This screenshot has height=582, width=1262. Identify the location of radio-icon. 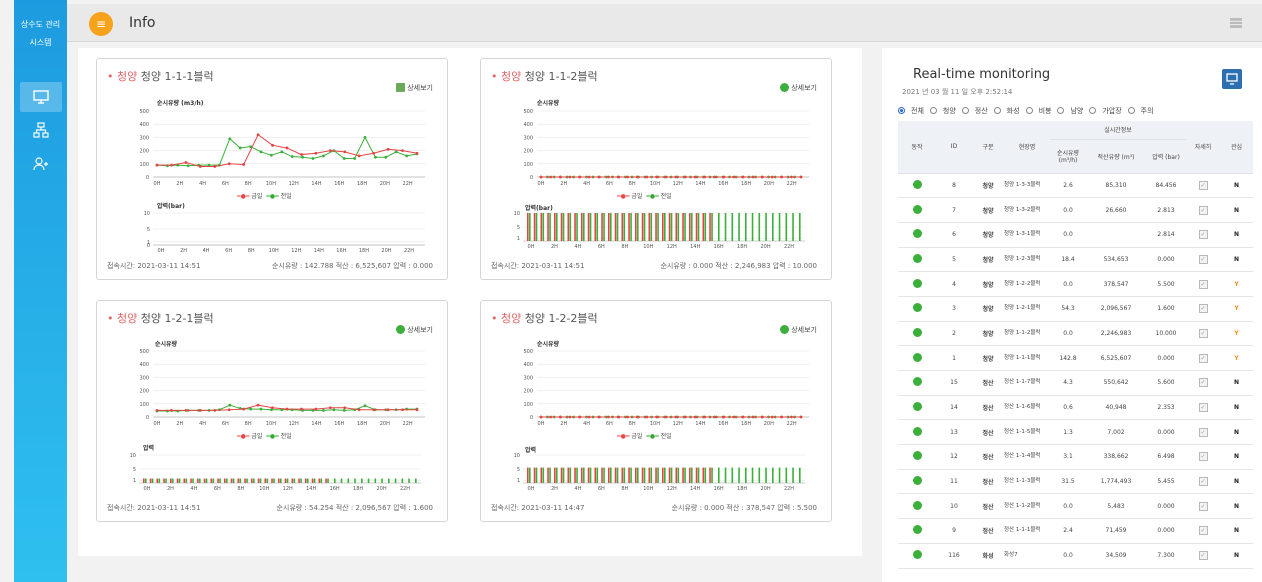
(1131, 110).